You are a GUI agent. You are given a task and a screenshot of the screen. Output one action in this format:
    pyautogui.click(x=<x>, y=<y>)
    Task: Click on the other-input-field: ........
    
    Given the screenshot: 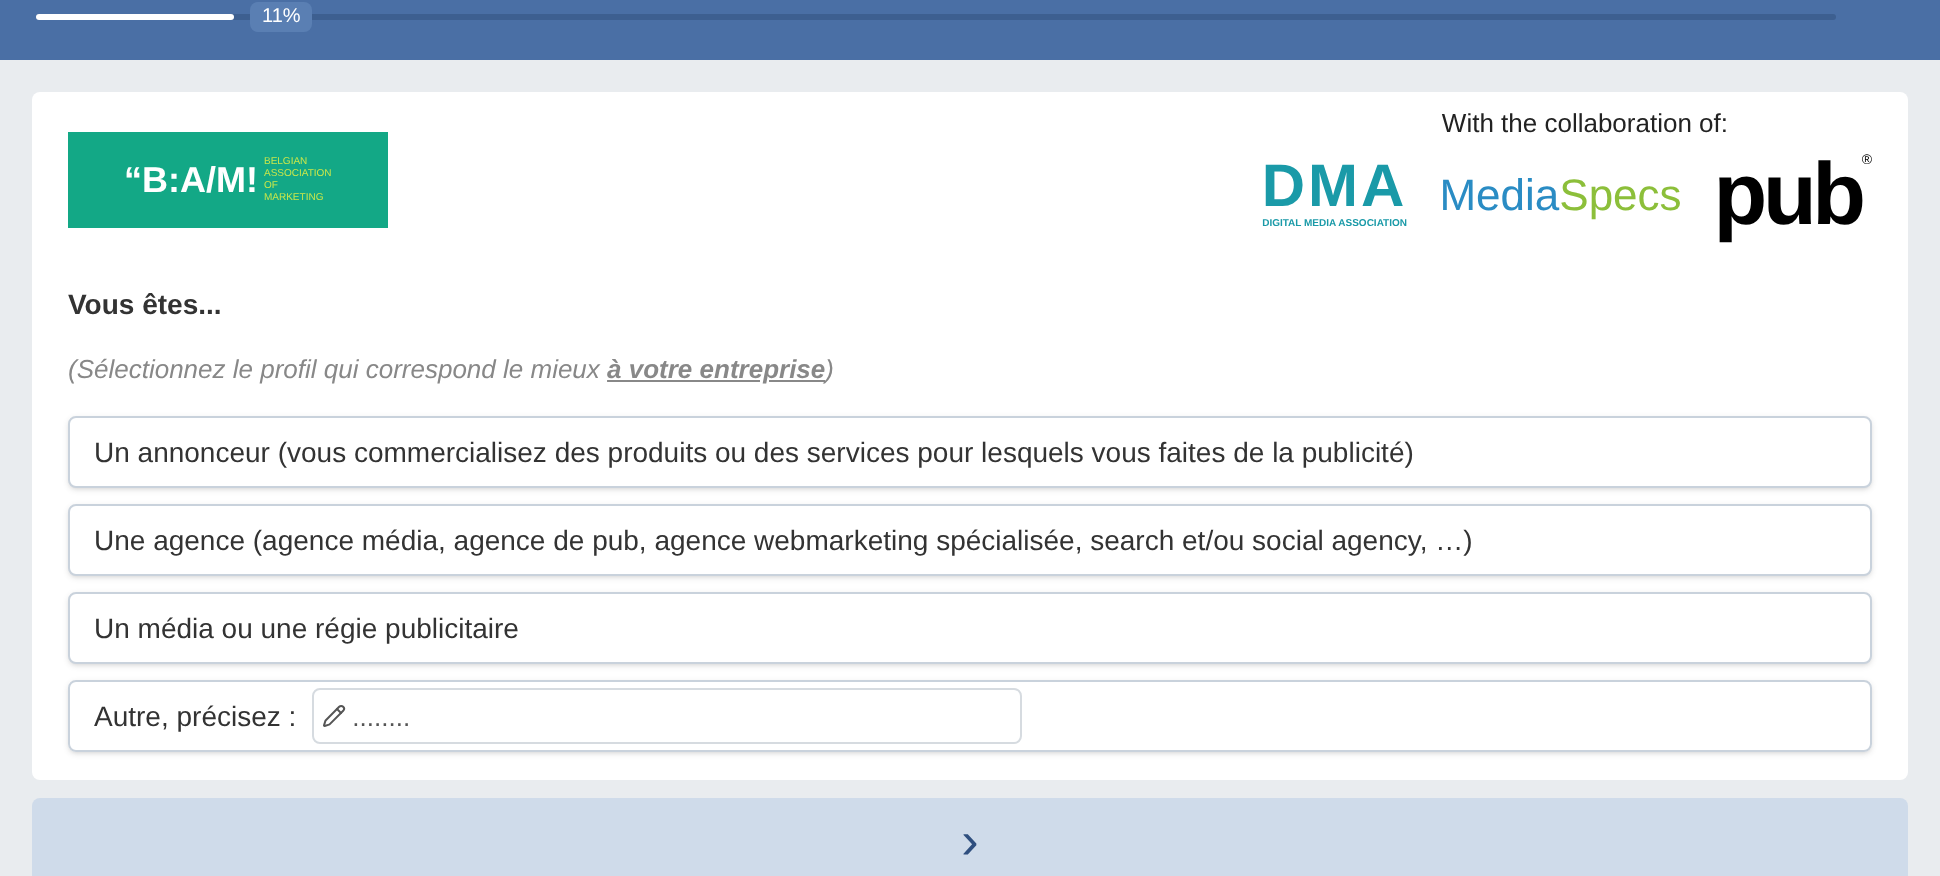 What is the action you would take?
    pyautogui.click(x=667, y=716)
    